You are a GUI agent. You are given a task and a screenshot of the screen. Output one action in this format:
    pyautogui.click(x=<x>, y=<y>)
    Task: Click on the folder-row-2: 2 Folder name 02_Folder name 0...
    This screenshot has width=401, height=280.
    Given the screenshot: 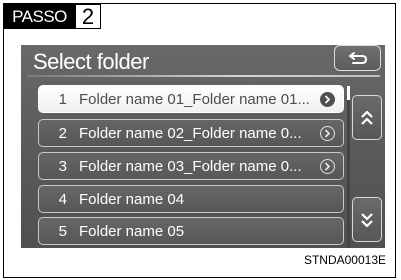 What is the action you would take?
    pyautogui.click(x=191, y=133)
    